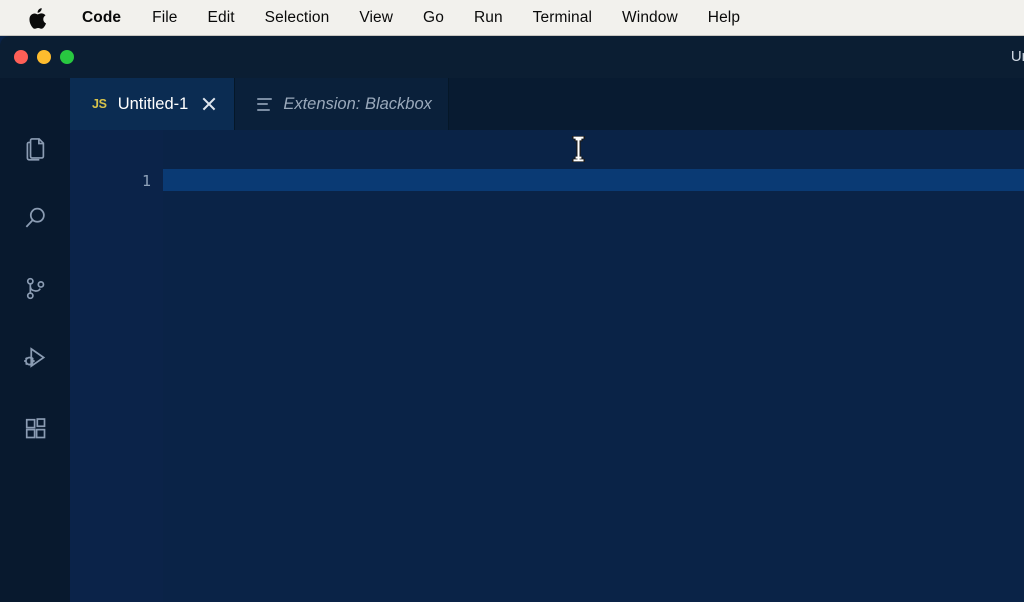  I want to click on preview-lines-icon, so click(265, 104).